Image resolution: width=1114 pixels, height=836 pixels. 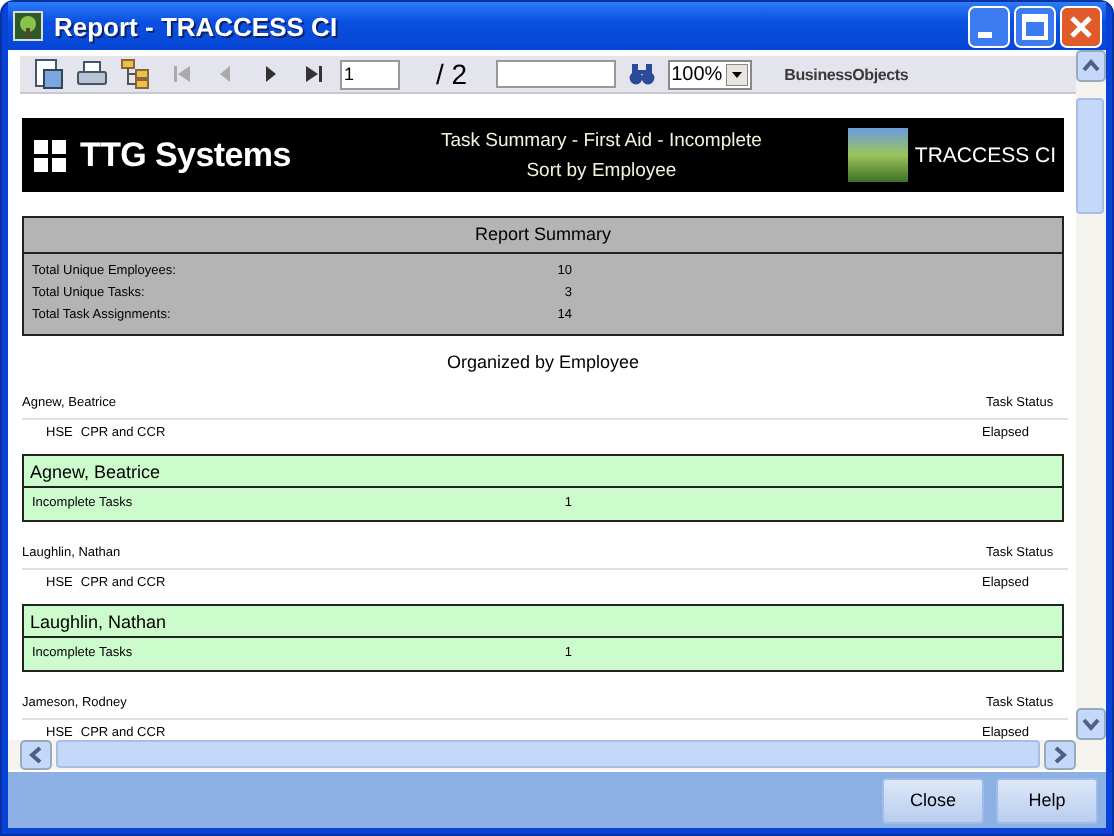 I want to click on brand-logo: BusinessObjects, so click(x=846, y=74).